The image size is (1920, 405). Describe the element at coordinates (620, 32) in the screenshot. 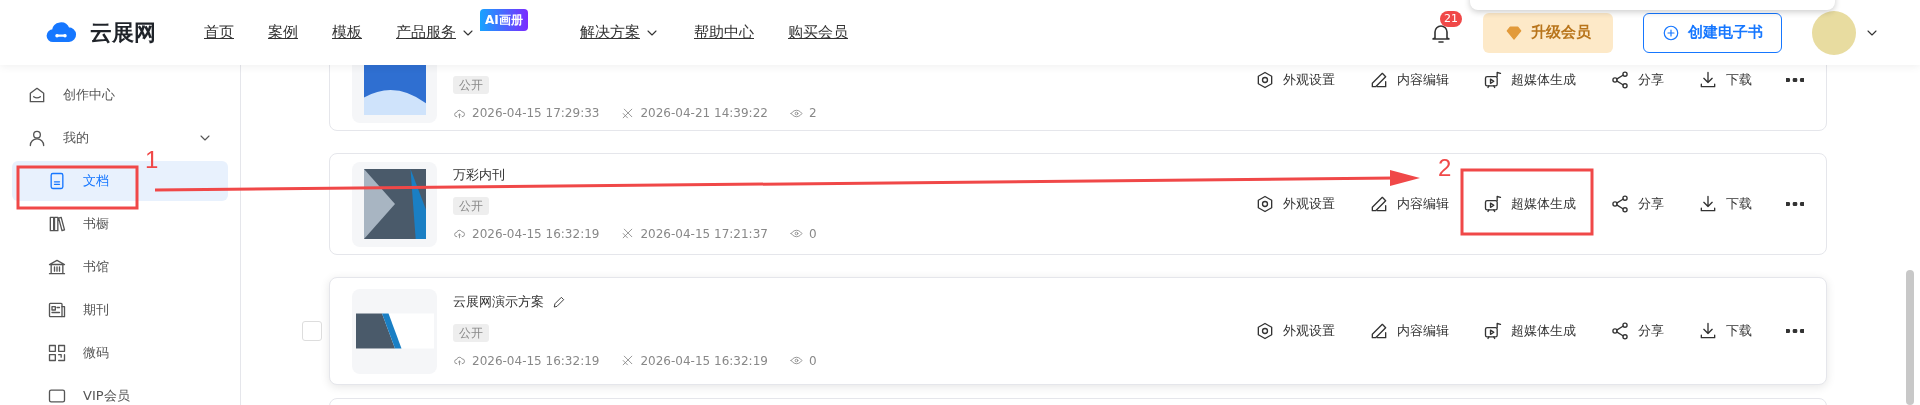

I see `nav-link: 解决方案` at that location.